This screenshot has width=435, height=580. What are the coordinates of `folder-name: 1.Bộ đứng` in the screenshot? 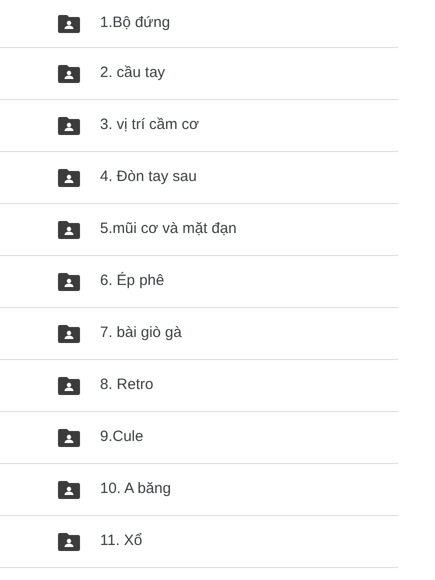 It's located at (135, 23).